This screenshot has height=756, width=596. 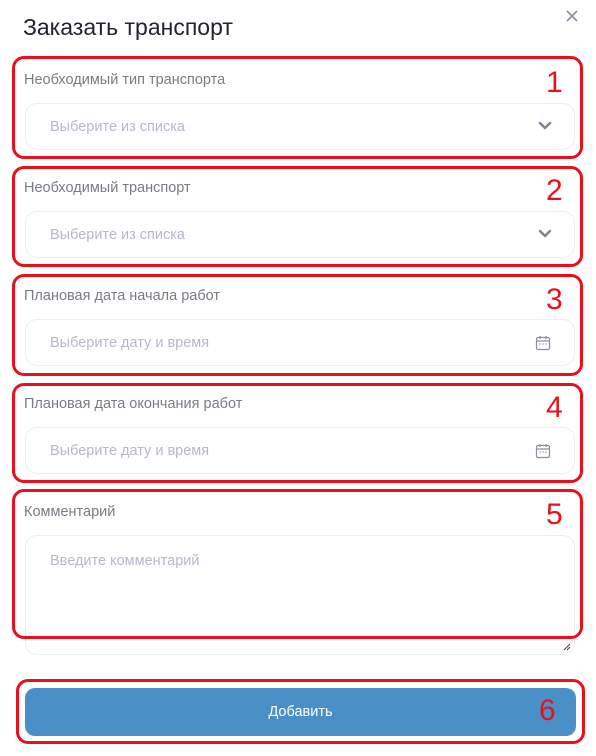 What do you see at coordinates (133, 404) in the screenshot?
I see `end-date-label: Плановая дата окончания работ` at bounding box center [133, 404].